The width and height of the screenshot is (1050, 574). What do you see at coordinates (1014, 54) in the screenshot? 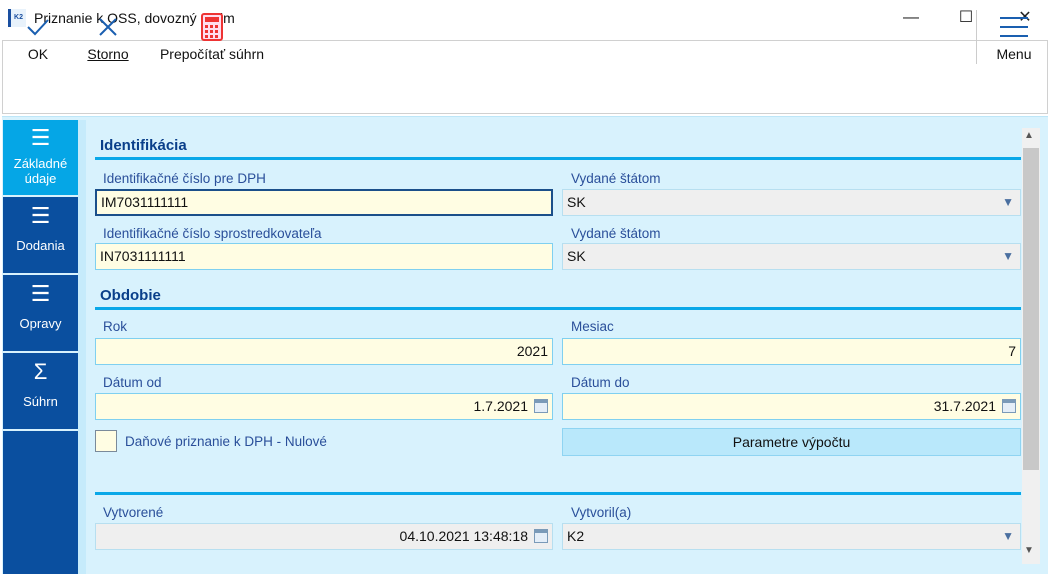
I see `menu-label: Menu` at bounding box center [1014, 54].